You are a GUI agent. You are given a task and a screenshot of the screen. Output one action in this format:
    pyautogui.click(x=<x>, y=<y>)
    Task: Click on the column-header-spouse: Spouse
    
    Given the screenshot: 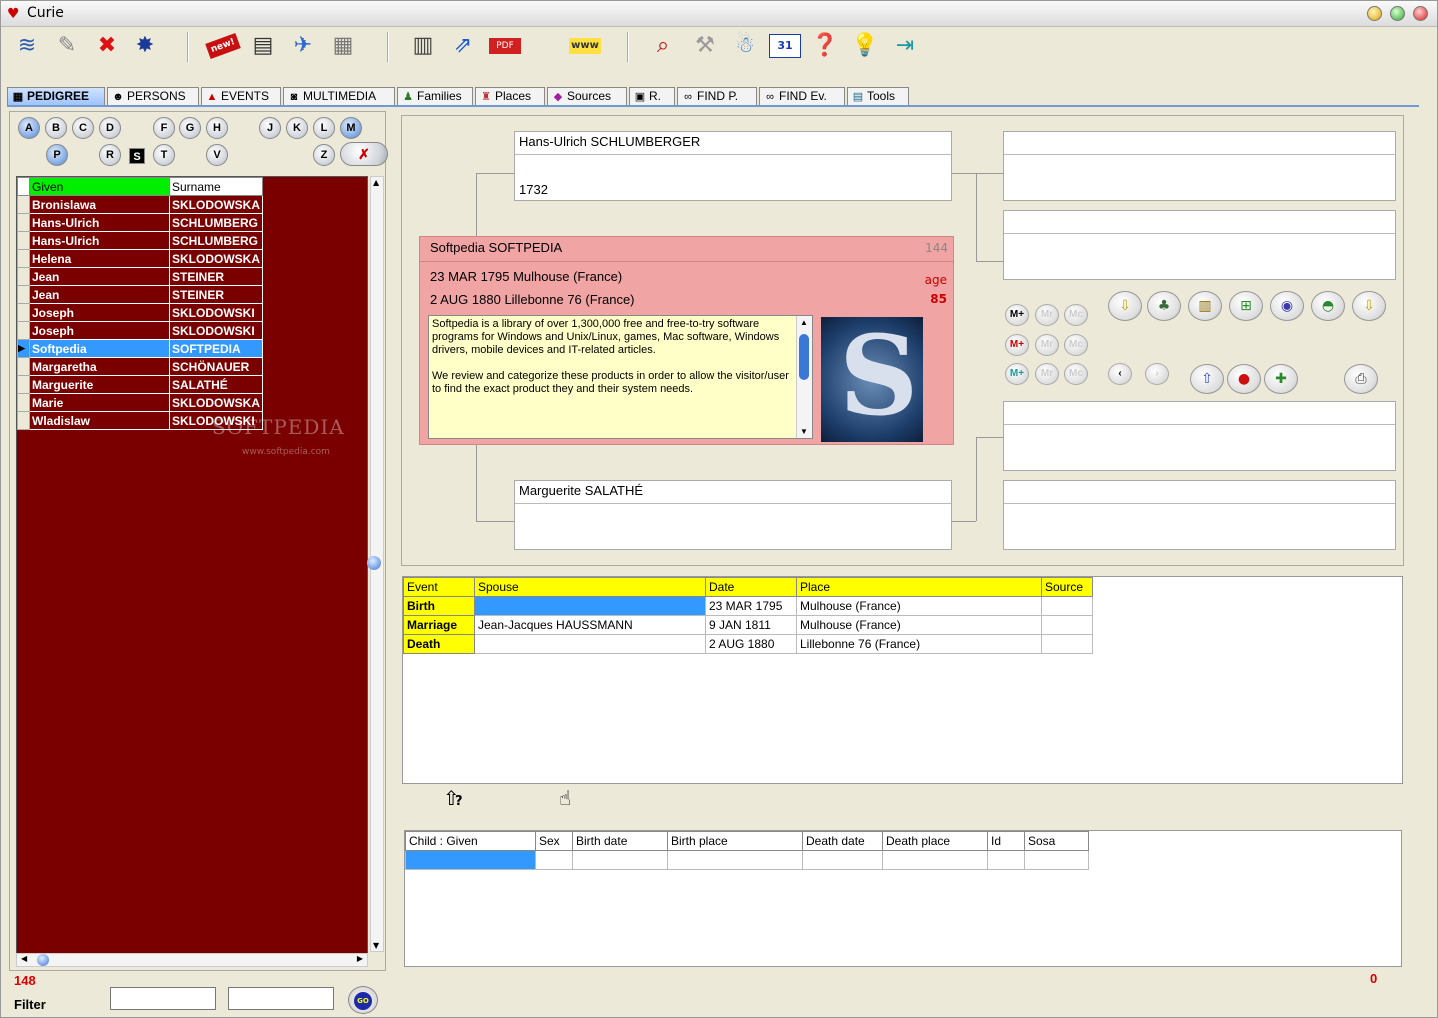 What is the action you would take?
    pyautogui.click(x=590, y=587)
    